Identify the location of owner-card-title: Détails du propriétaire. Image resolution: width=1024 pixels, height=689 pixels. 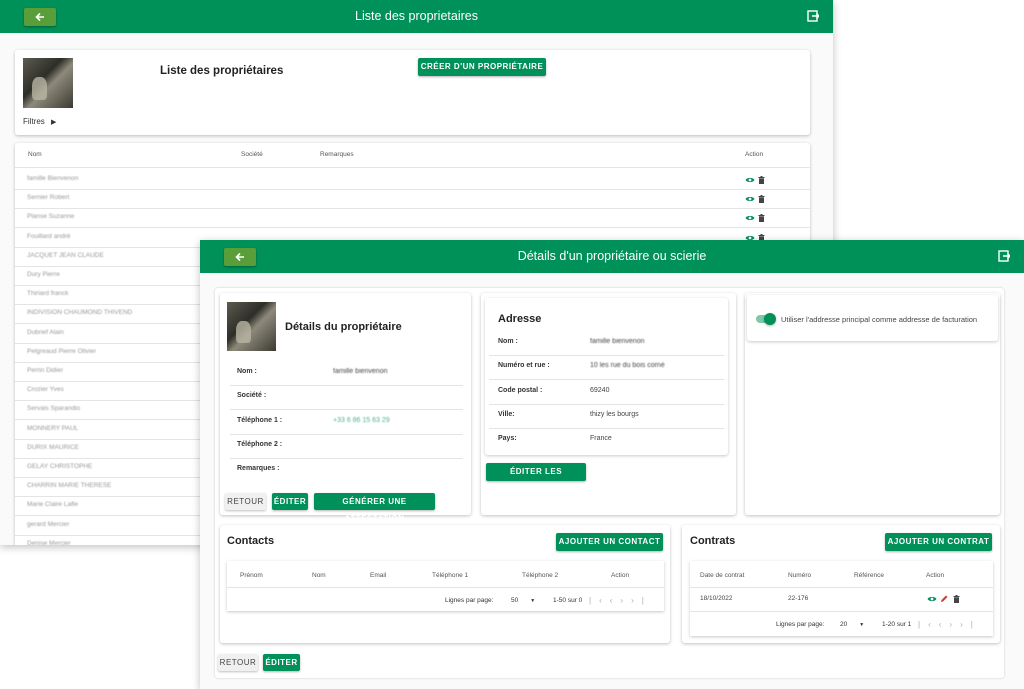
(343, 327).